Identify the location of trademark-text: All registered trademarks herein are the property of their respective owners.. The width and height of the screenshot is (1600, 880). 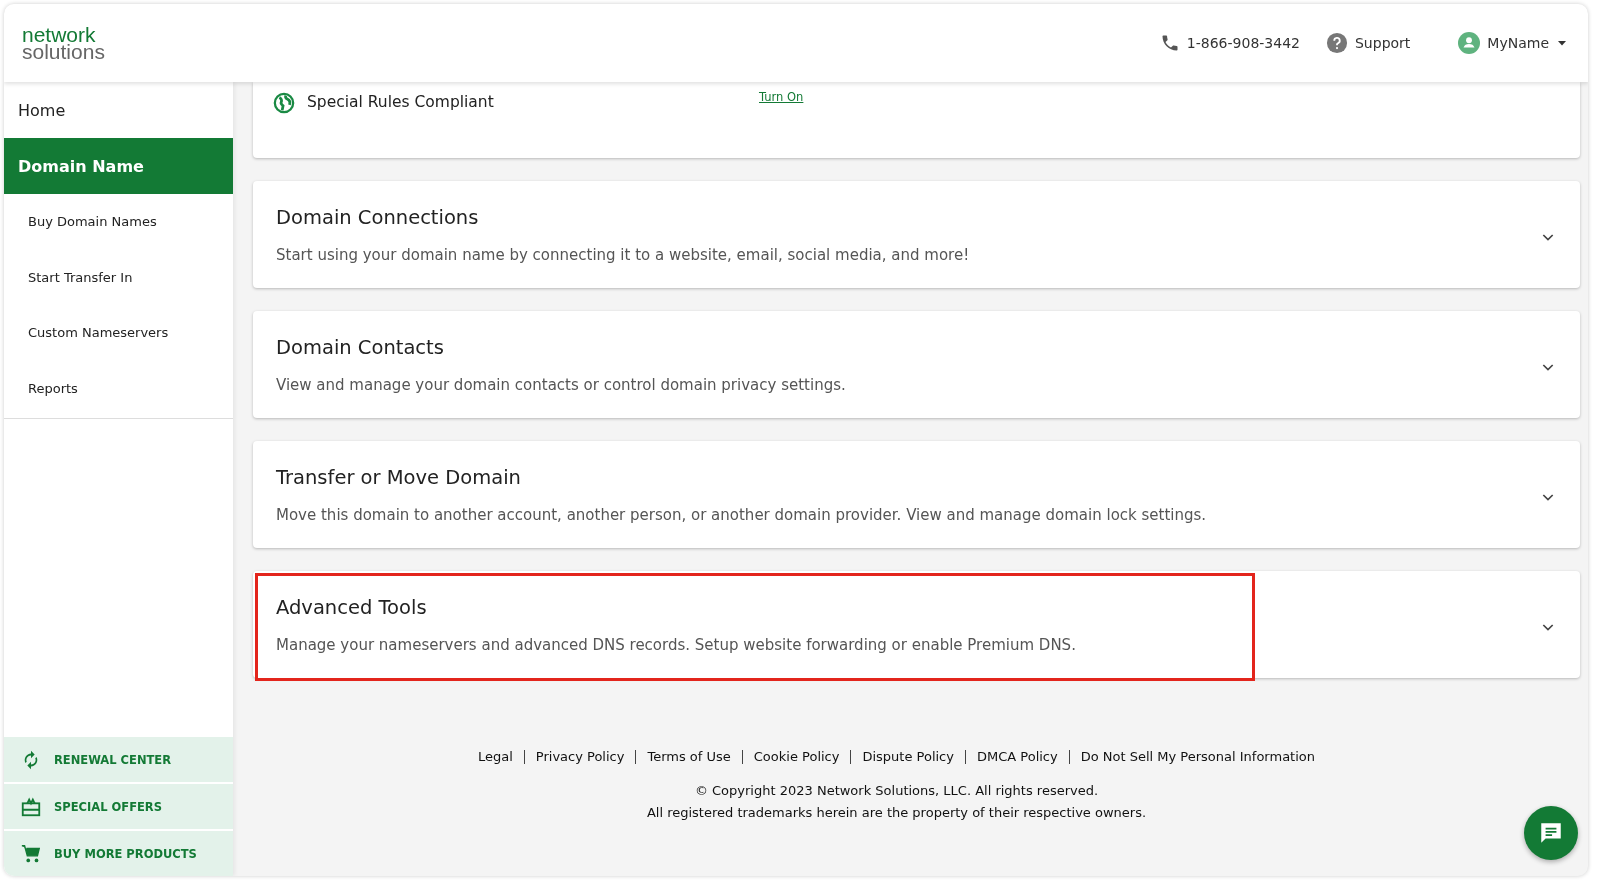
(896, 812).